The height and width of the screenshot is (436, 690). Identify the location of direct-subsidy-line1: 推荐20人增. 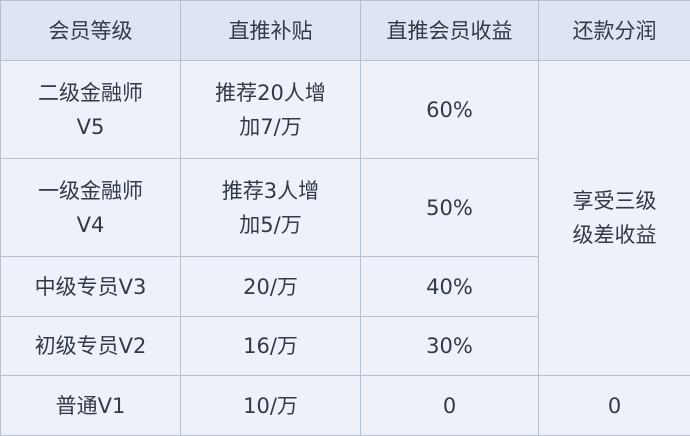
(270, 93).